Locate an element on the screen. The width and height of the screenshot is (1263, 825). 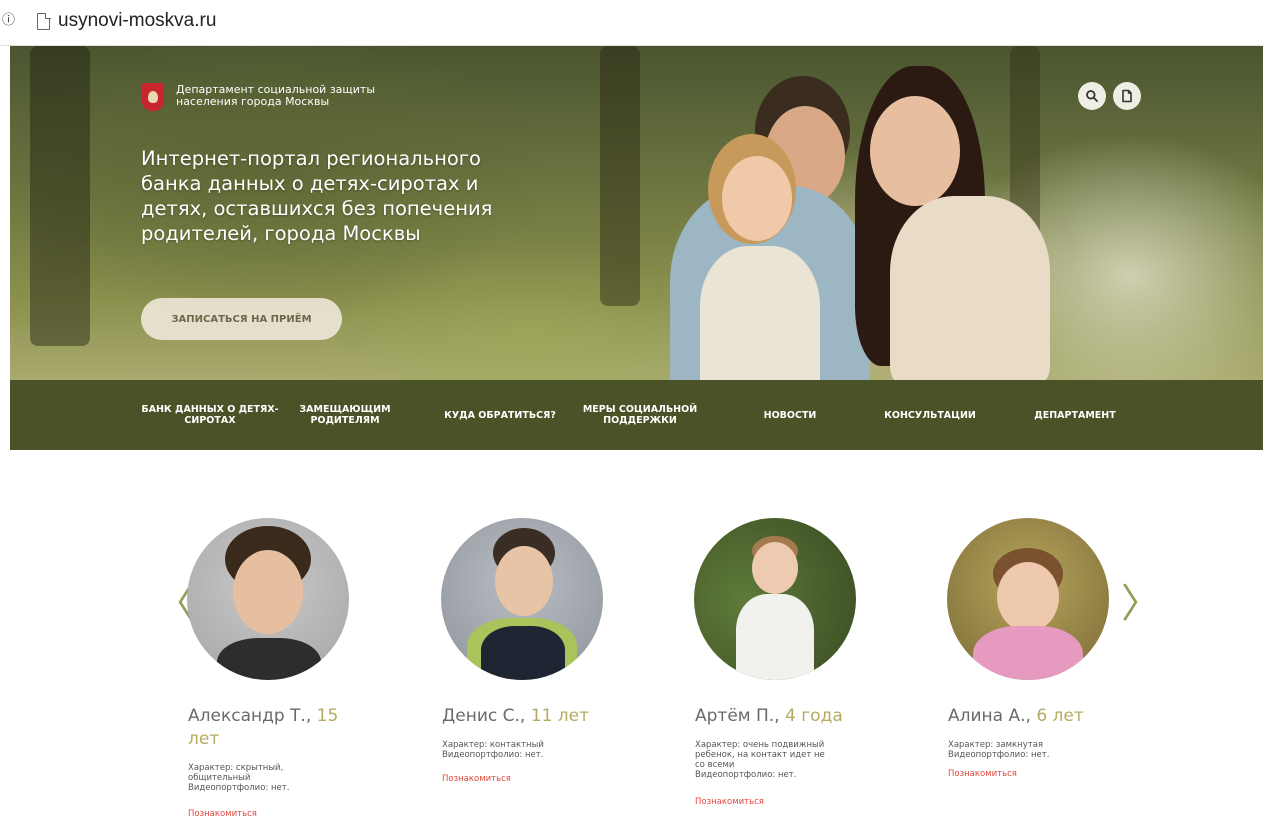
search-icon is located at coordinates (1092, 96).